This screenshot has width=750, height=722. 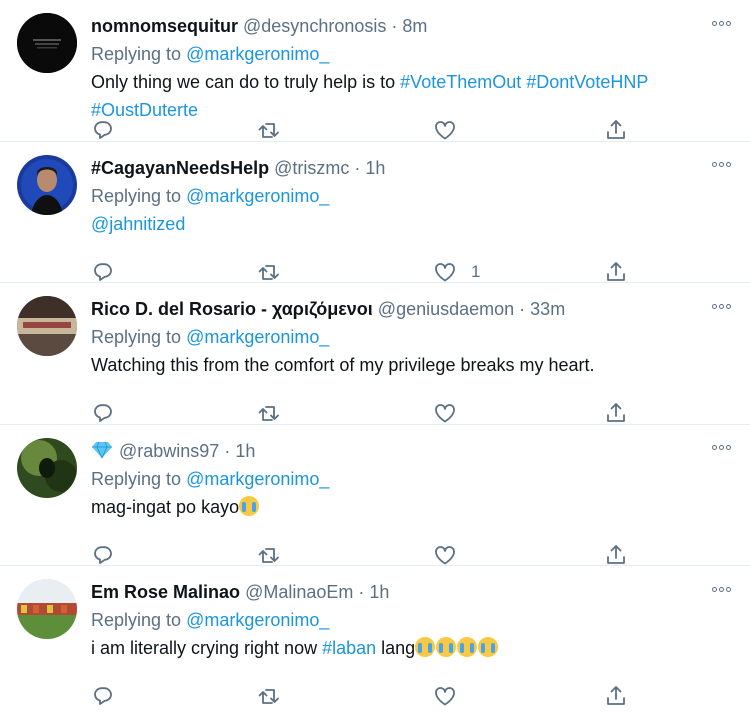 I want to click on display-name: Rico D. del Rosario - χαριζόμενοι, so click(x=232, y=309).